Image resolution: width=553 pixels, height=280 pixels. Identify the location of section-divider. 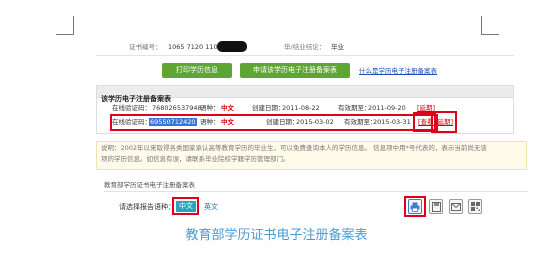
(316, 191).